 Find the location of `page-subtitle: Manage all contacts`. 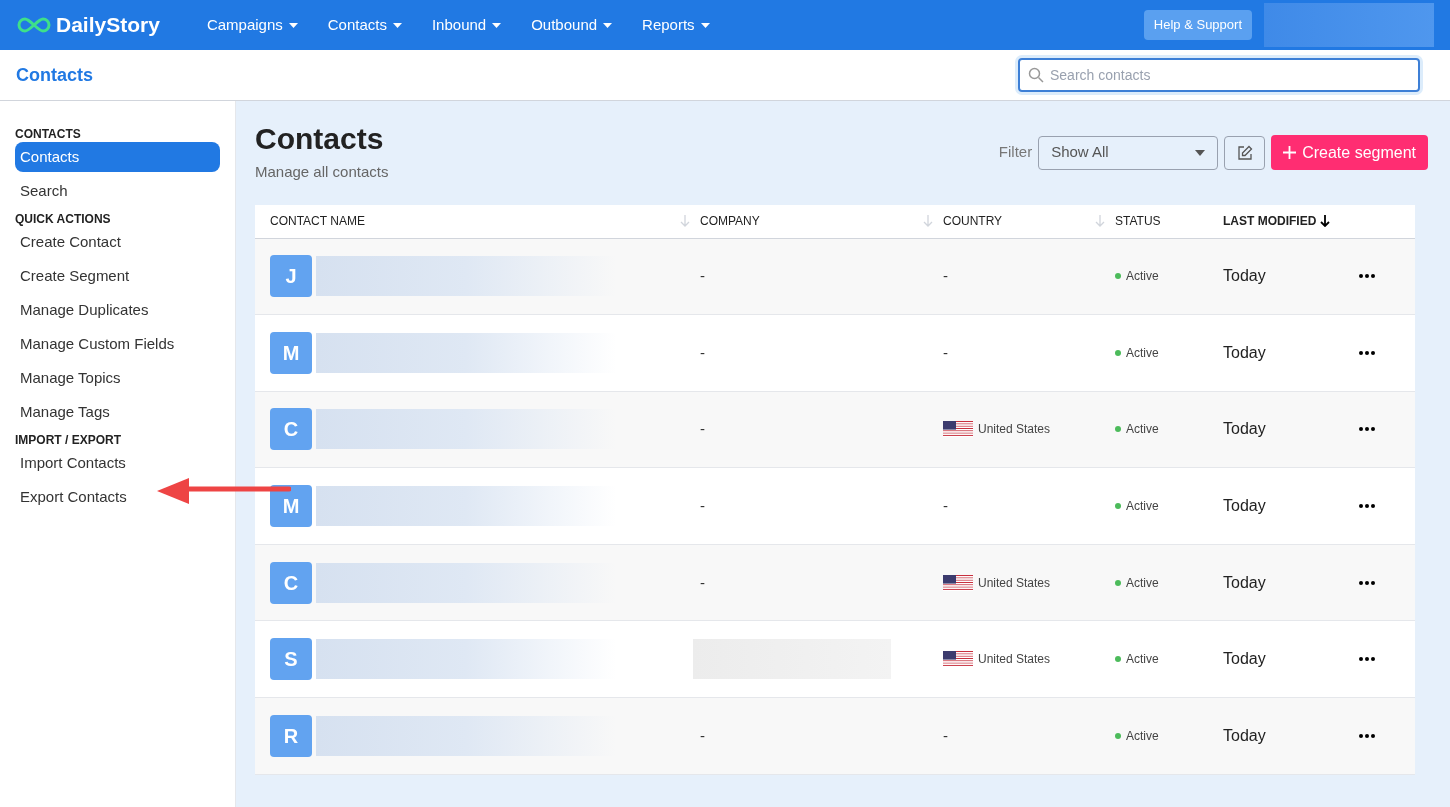

page-subtitle: Manage all contacts is located at coordinates (322, 172).